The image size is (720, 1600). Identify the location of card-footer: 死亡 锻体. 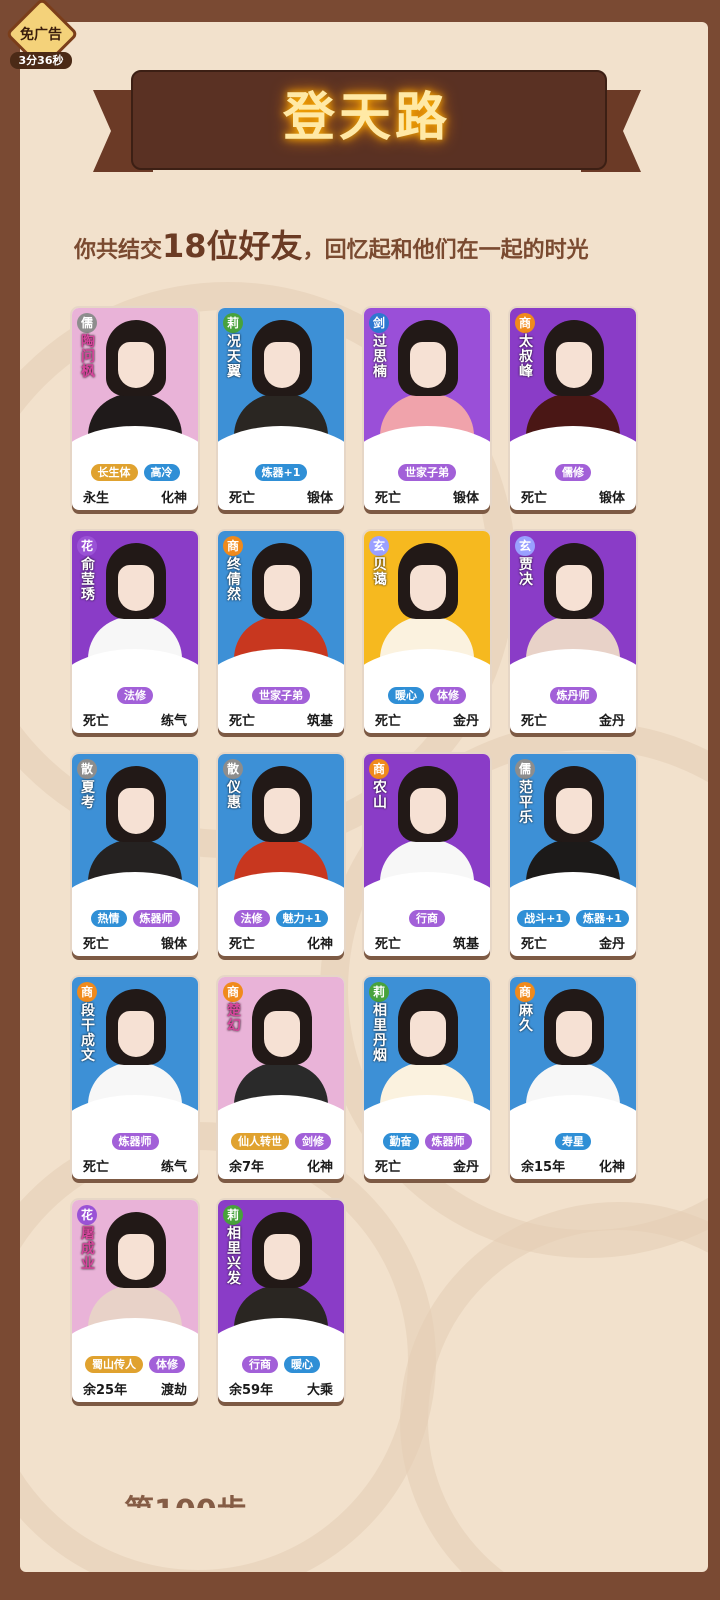
(281, 496).